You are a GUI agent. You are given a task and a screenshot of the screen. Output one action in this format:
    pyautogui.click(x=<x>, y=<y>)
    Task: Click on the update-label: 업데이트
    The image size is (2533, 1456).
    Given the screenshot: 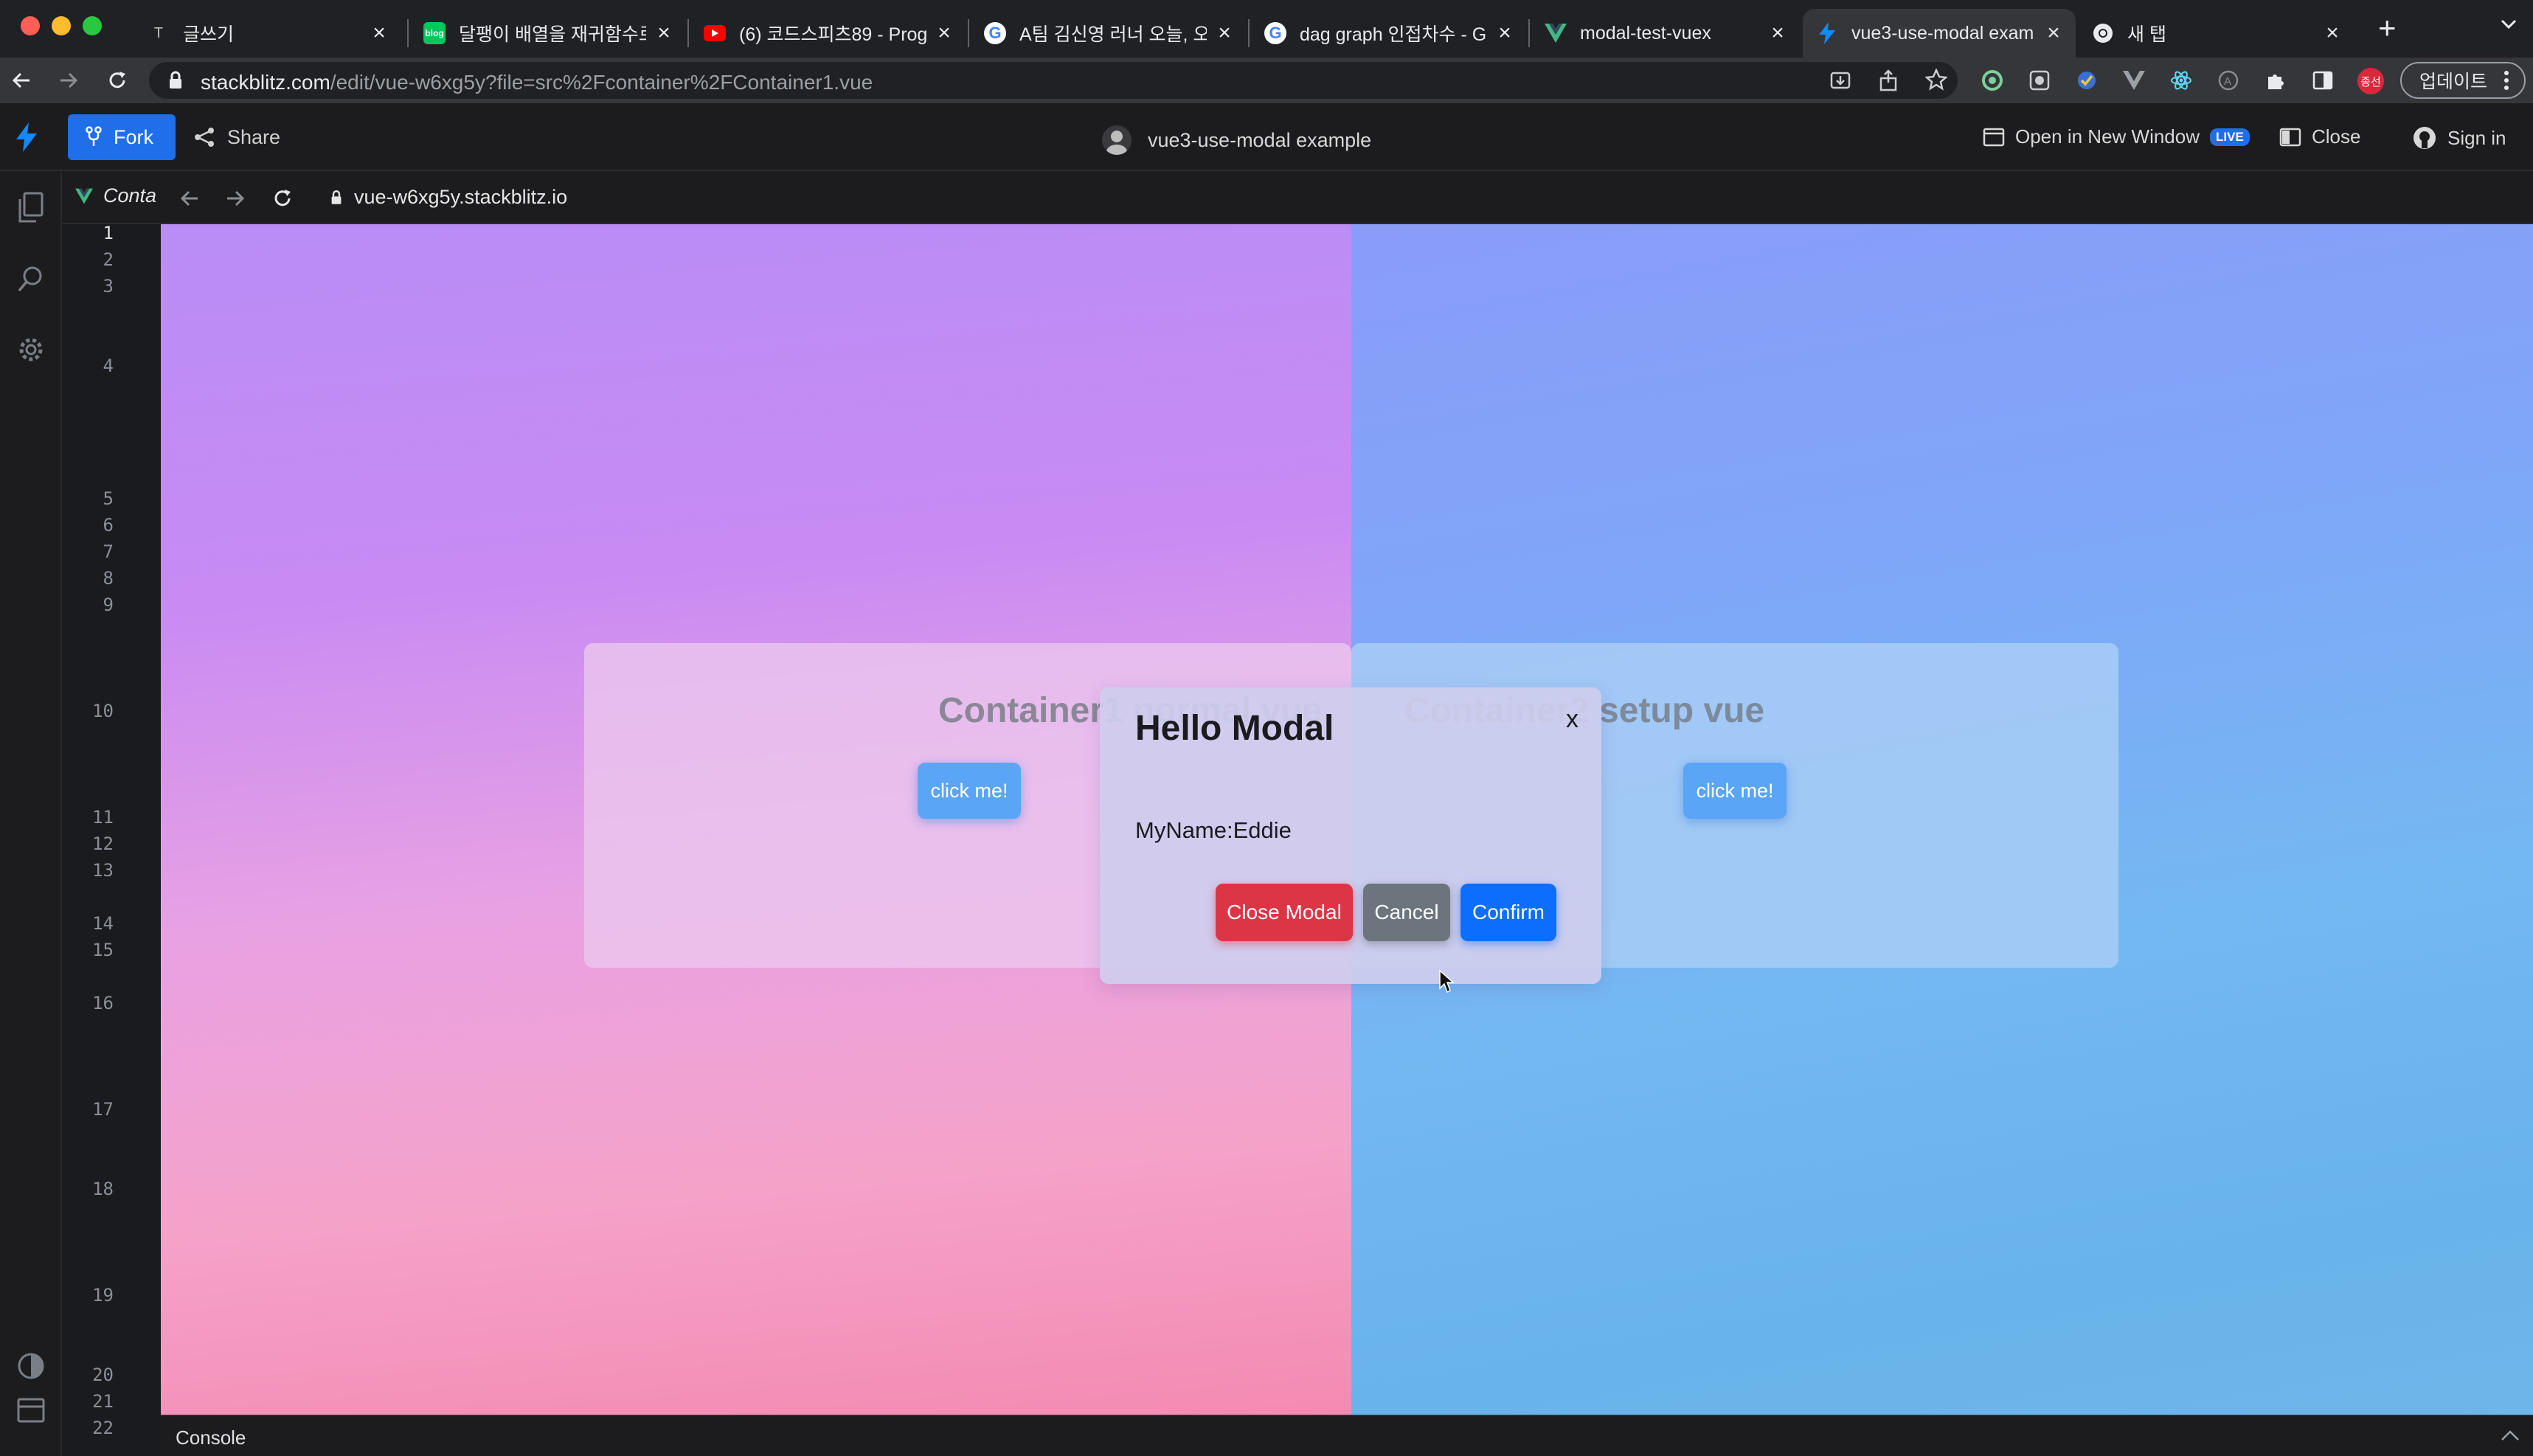 What is the action you would take?
    pyautogui.click(x=2453, y=82)
    